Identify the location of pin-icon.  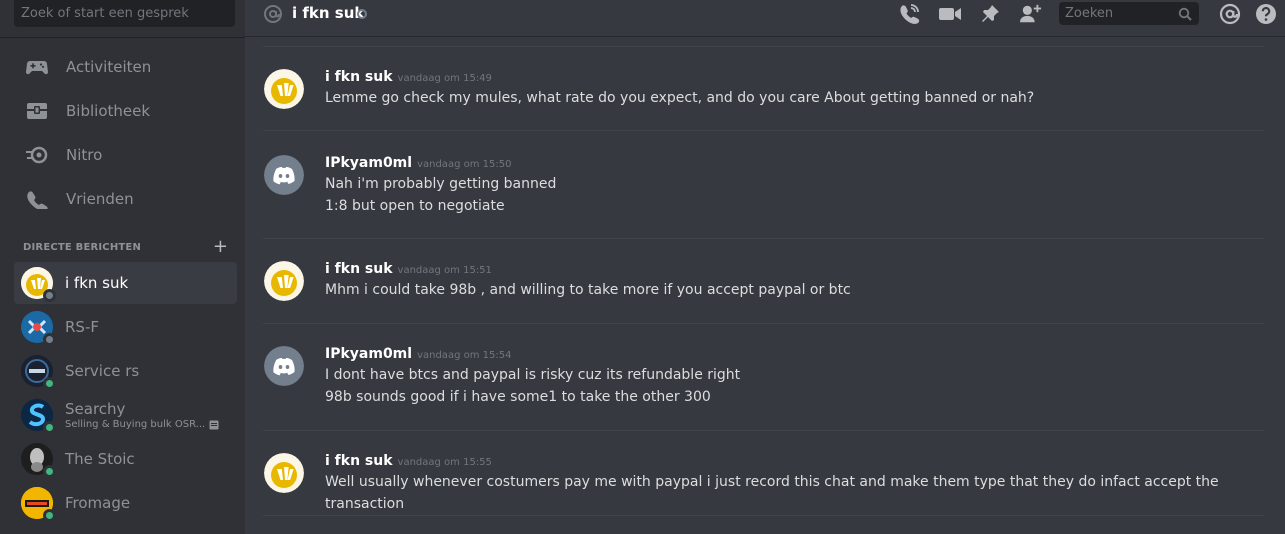
(990, 14).